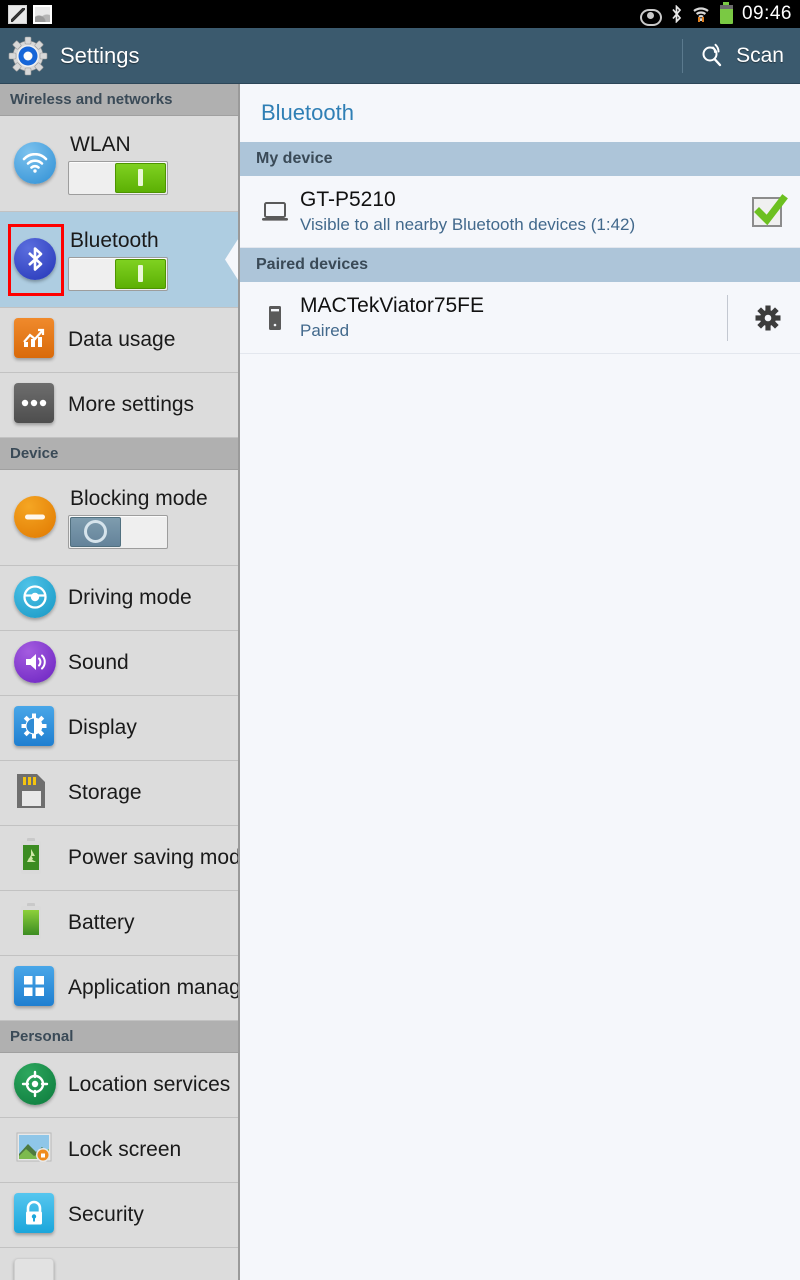  I want to click on list-header-my-device: My device, so click(520, 159).